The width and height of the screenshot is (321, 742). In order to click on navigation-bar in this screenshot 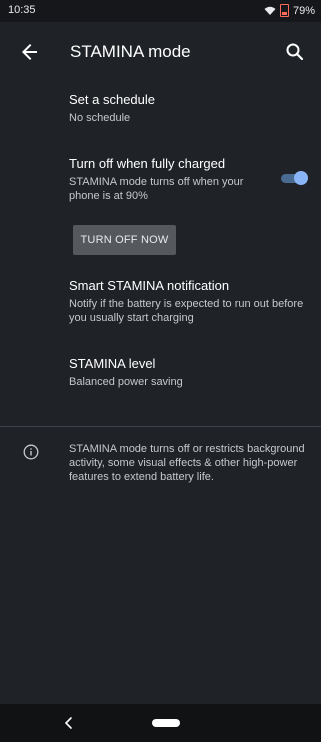, I will do `click(160, 723)`.